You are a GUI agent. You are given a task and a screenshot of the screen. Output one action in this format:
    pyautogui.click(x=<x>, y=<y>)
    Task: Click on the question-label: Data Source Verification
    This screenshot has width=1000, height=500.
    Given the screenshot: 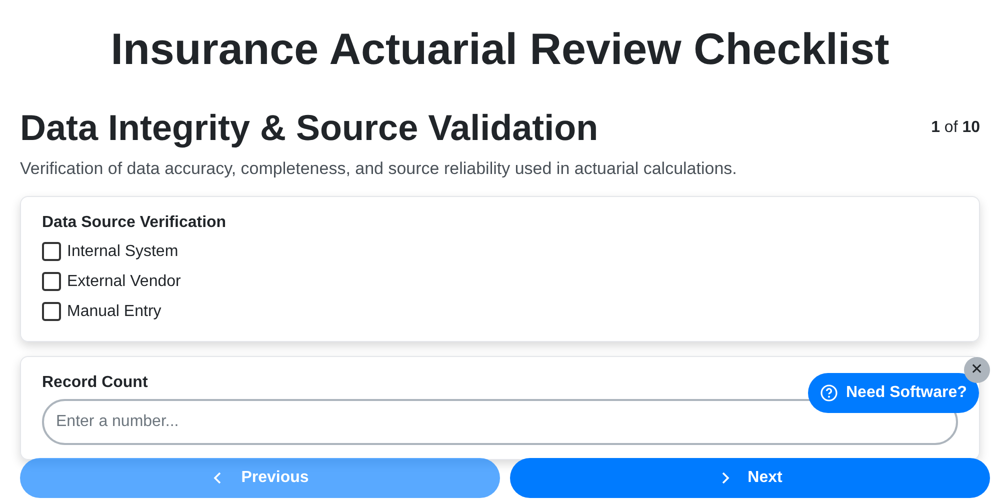 What is the action you would take?
    pyautogui.click(x=134, y=222)
    